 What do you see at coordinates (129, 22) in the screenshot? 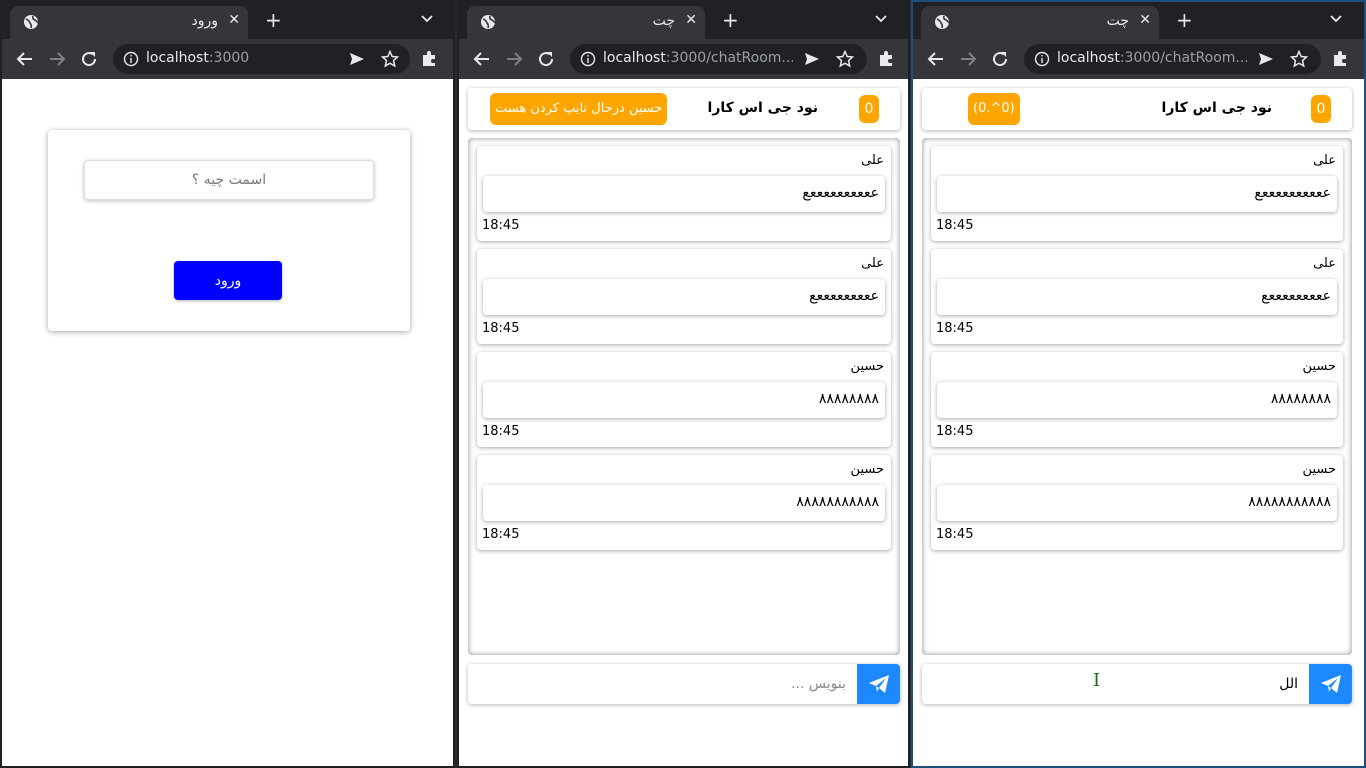
I see `tab-login: ورود ✕` at bounding box center [129, 22].